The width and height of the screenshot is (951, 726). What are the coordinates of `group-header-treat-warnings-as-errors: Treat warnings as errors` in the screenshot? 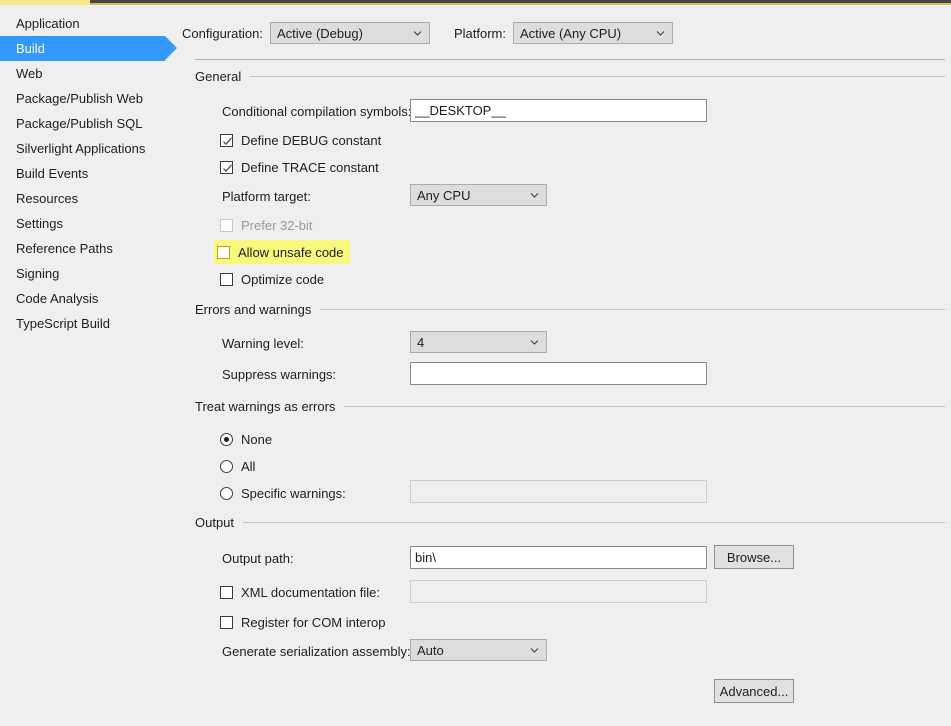 It's located at (570, 406).